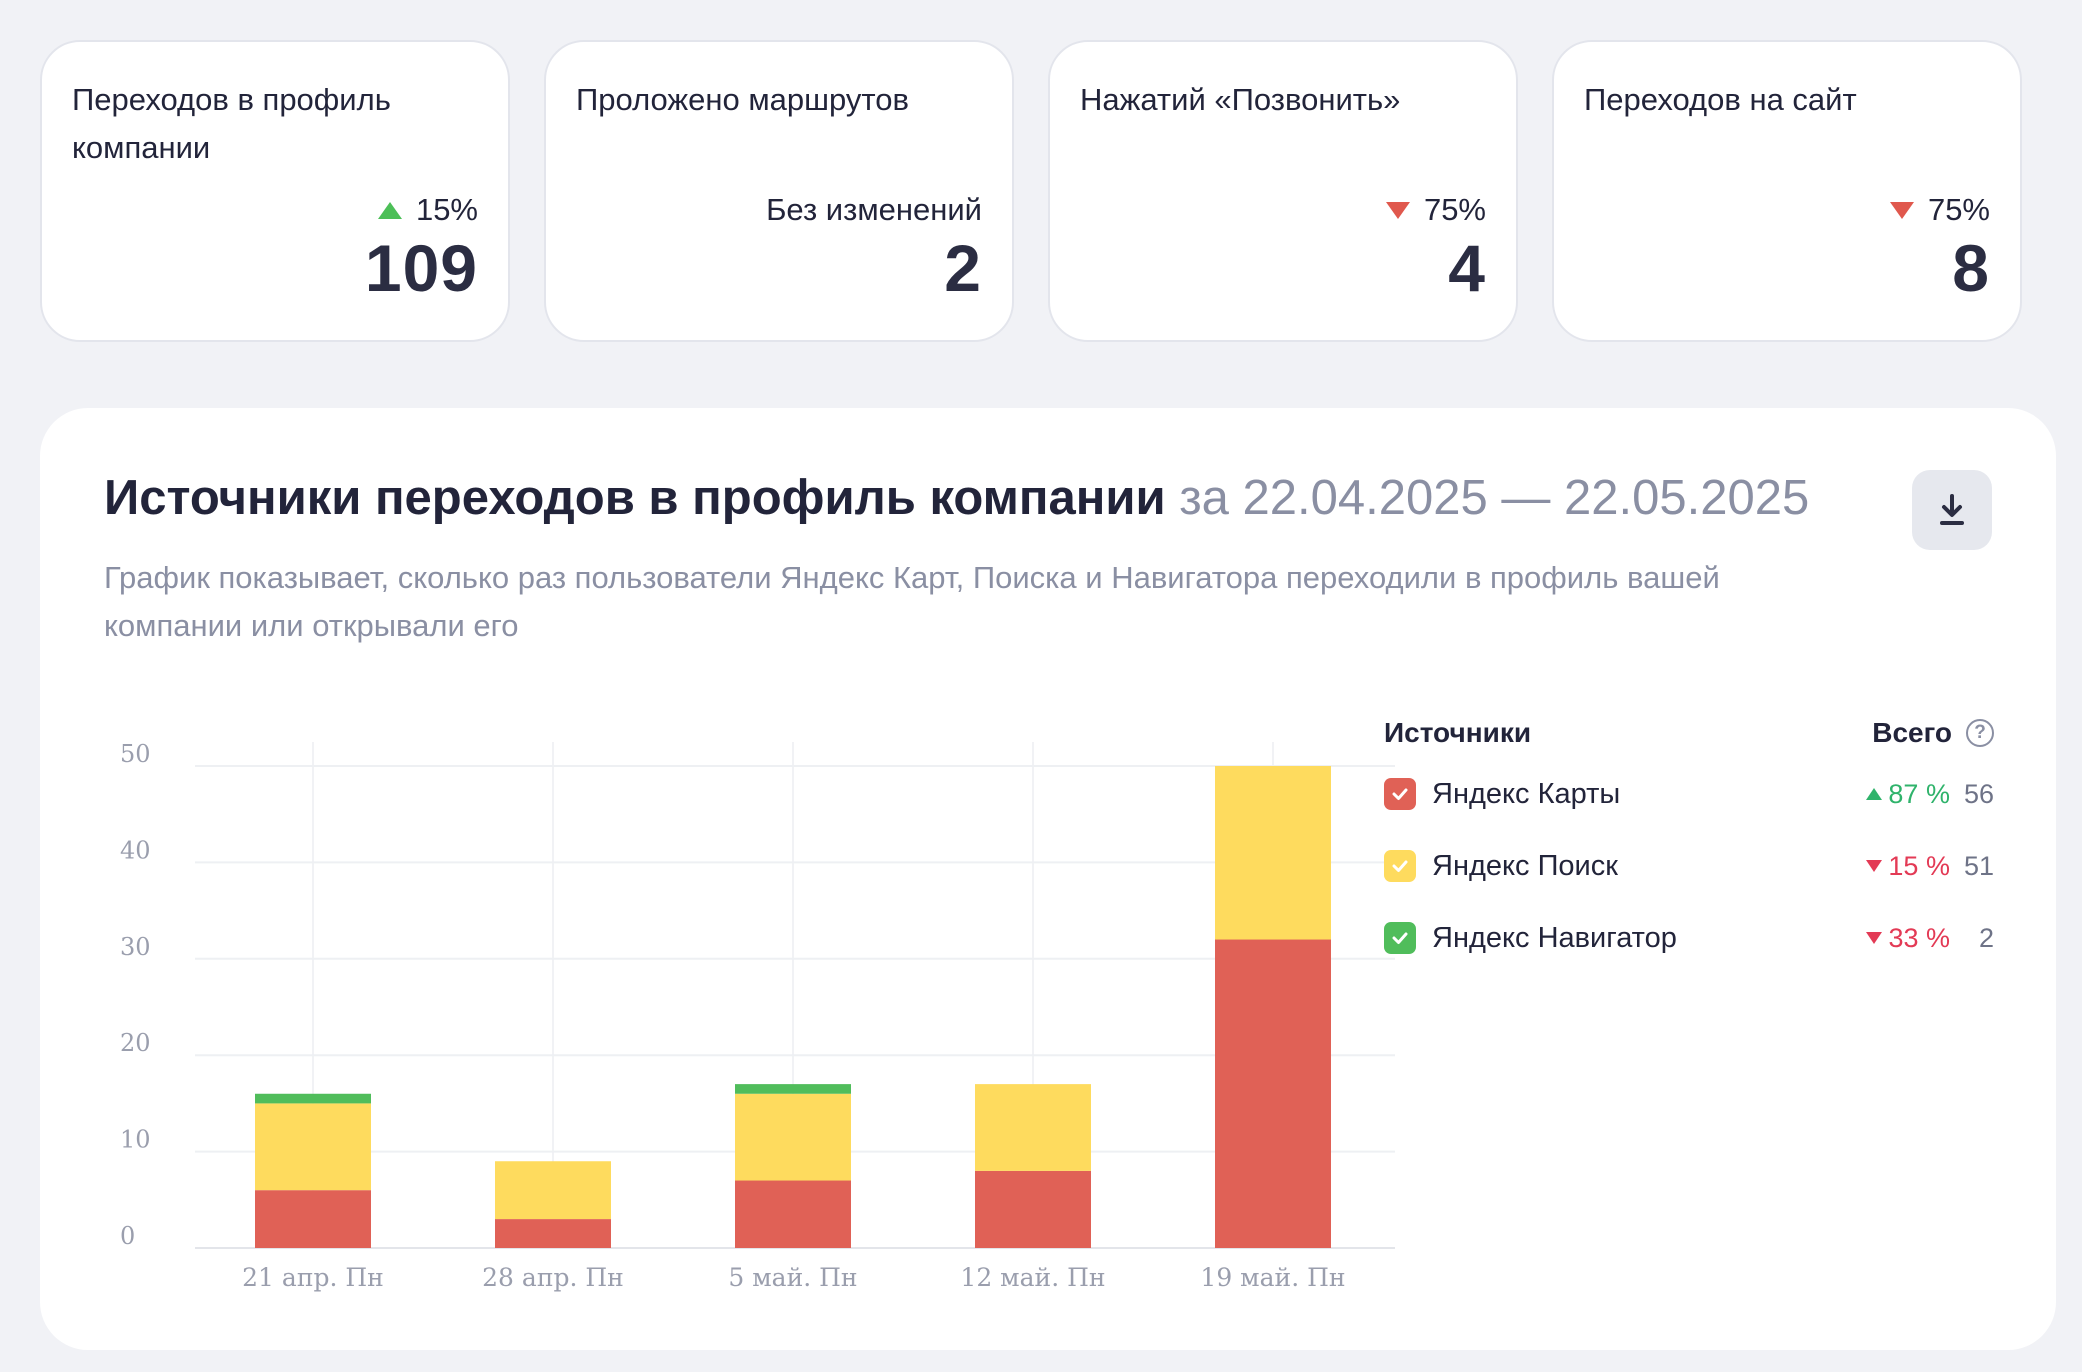  I want to click on checkbox-navigator, so click(1400, 938).